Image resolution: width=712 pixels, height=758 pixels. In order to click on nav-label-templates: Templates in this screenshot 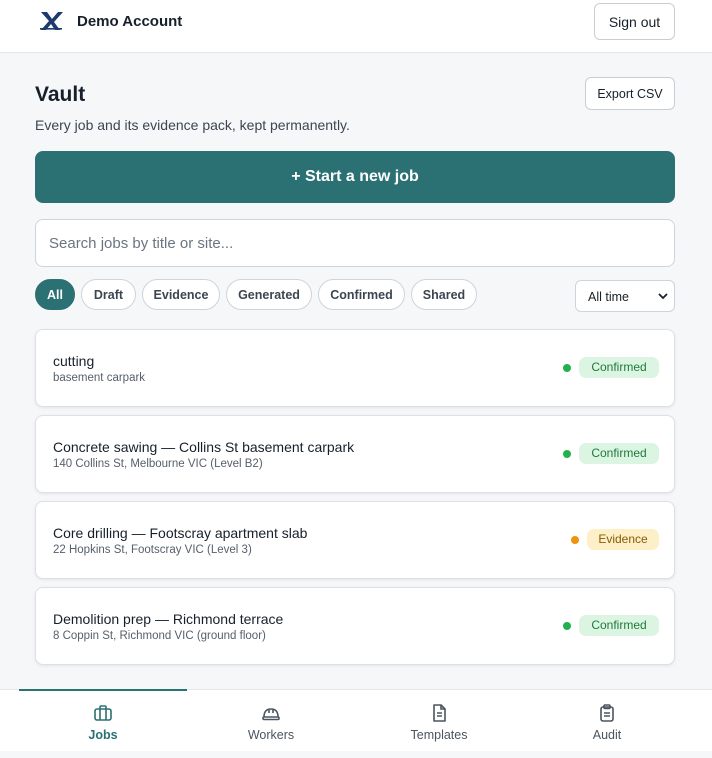, I will do `click(439, 735)`.